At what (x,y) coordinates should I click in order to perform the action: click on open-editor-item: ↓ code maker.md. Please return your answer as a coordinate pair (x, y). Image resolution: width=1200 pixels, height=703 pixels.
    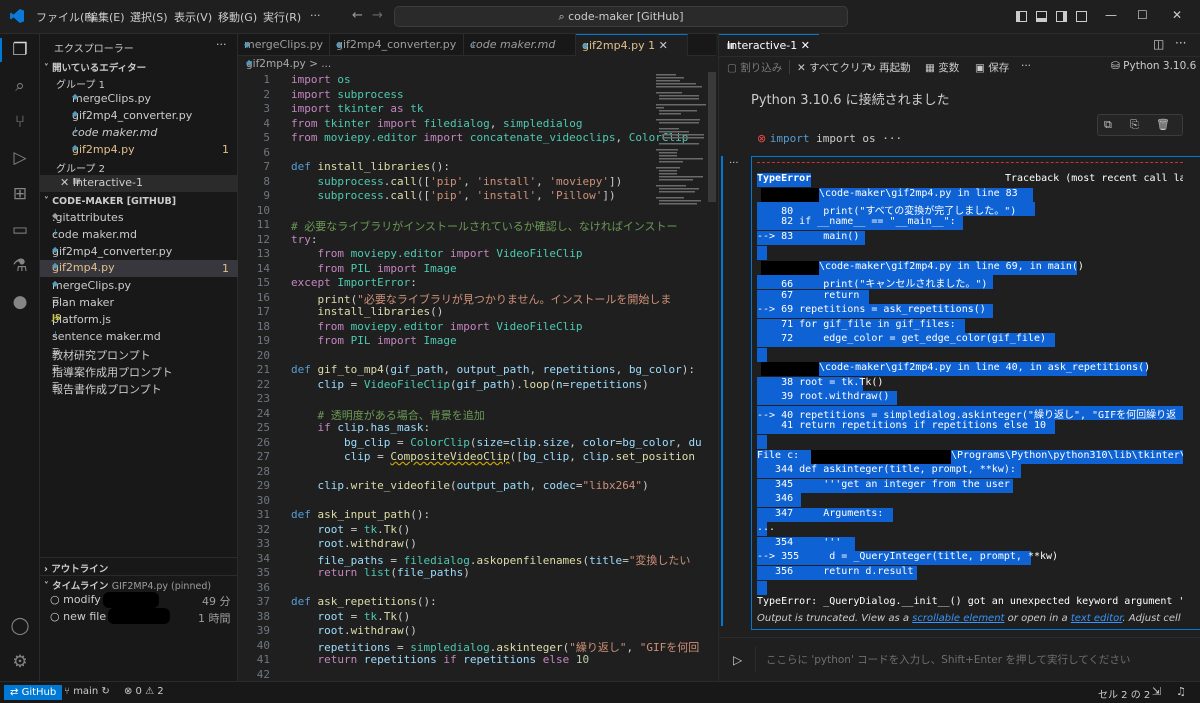
    Looking at the image, I should click on (114, 132).